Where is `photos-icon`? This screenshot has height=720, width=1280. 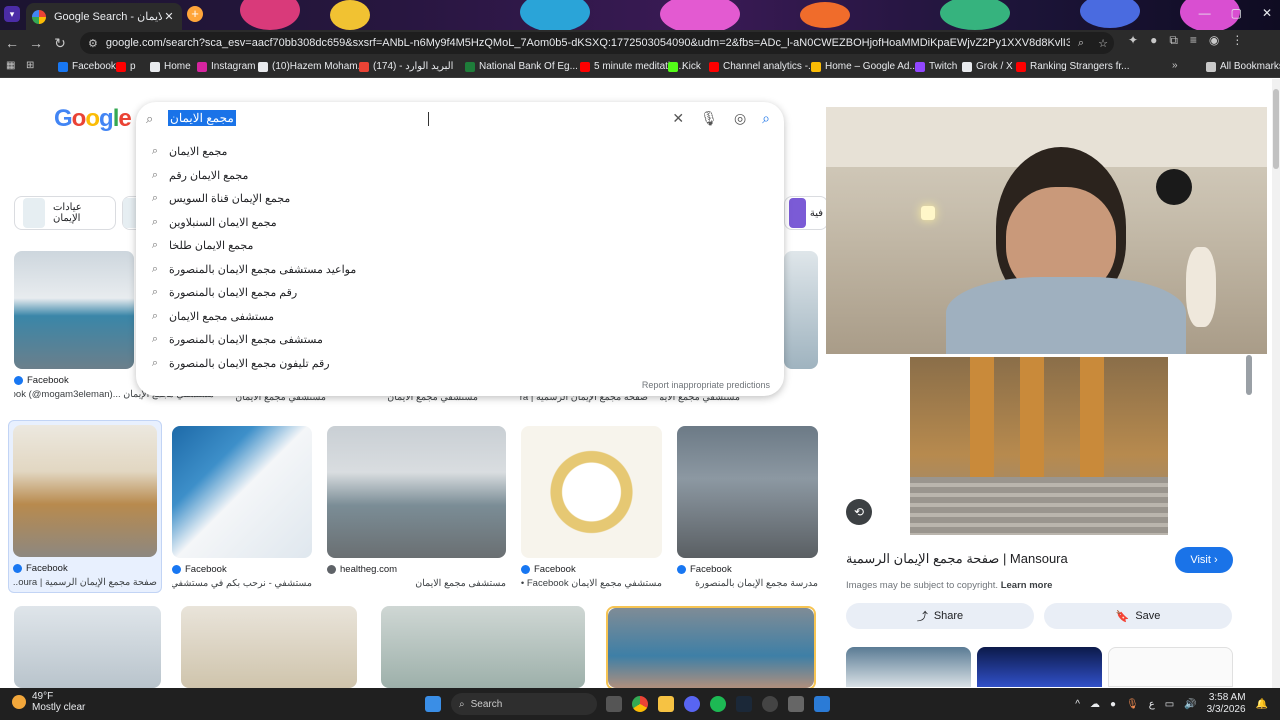
photos-icon is located at coordinates (822, 704).